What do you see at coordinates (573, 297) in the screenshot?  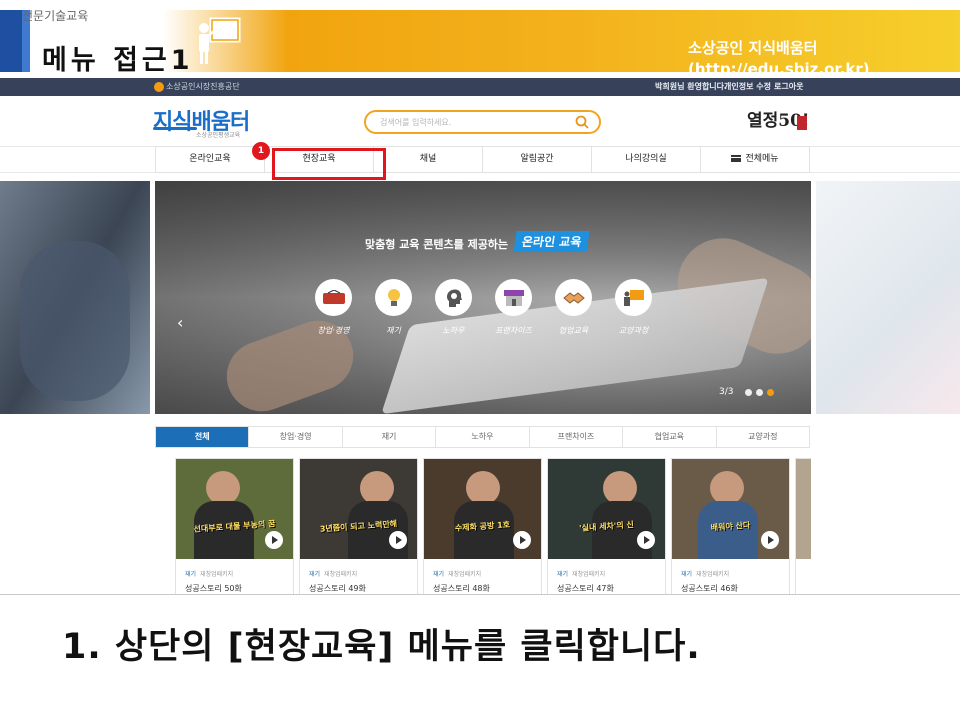 I see `handshake-icon` at bounding box center [573, 297].